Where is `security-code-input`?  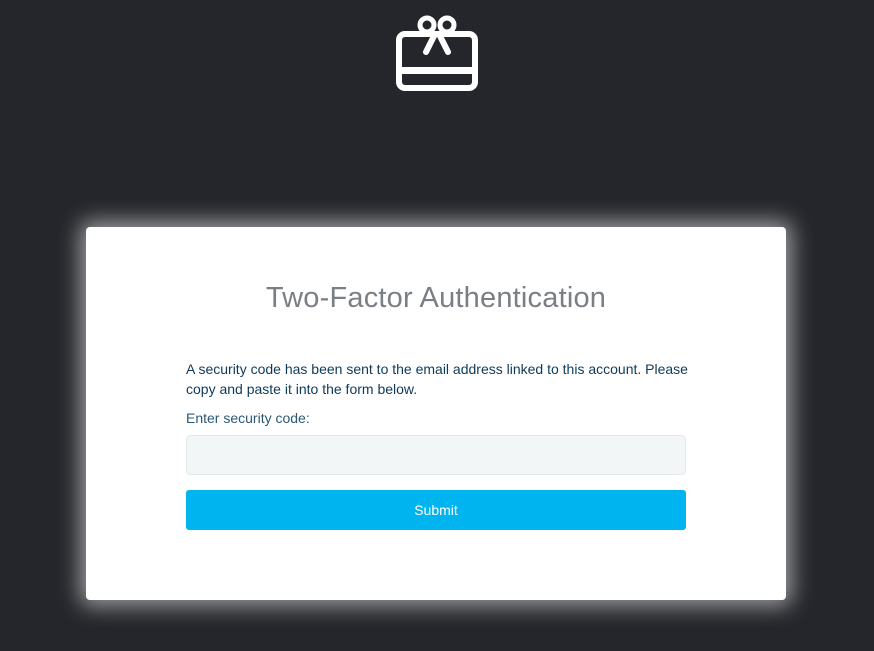
security-code-input is located at coordinates (436, 455).